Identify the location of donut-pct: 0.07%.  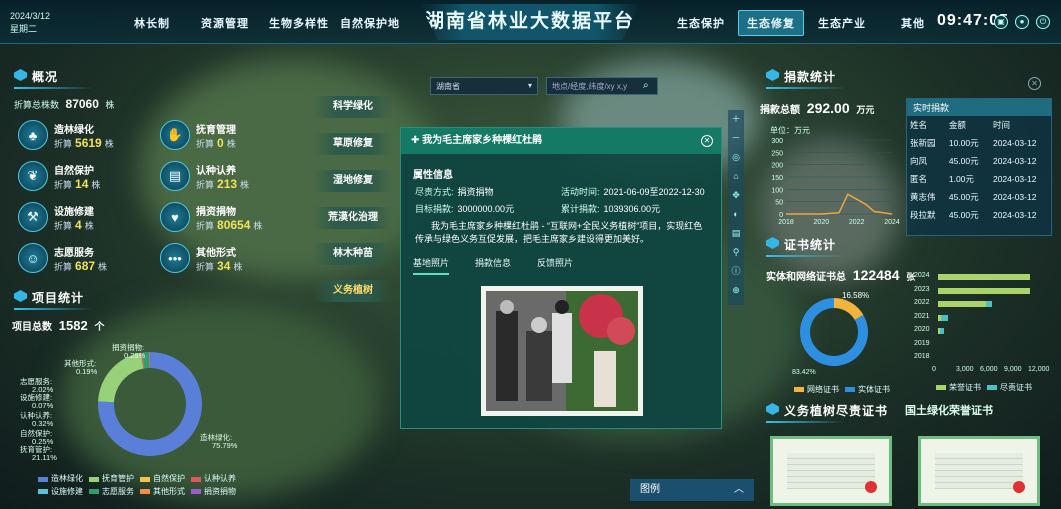
(43, 405).